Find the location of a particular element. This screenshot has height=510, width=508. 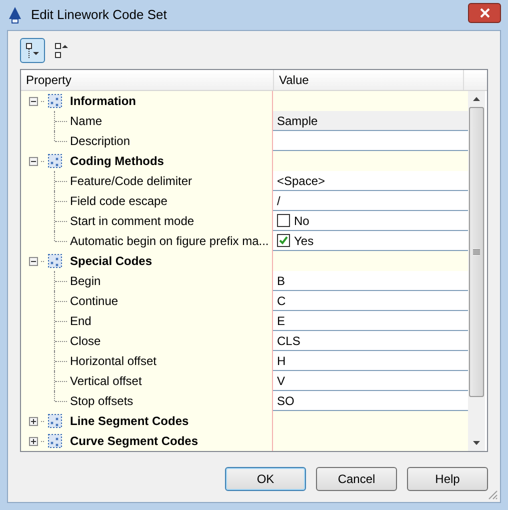

text-input: <Space> is located at coordinates (370, 181).